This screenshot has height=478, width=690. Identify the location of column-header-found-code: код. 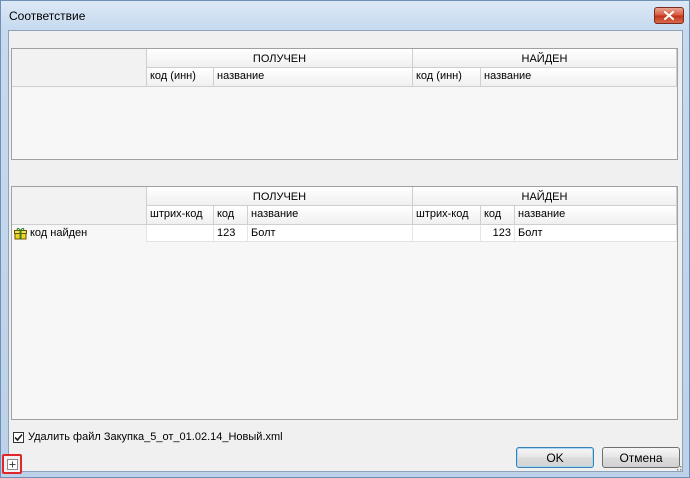
(498, 215).